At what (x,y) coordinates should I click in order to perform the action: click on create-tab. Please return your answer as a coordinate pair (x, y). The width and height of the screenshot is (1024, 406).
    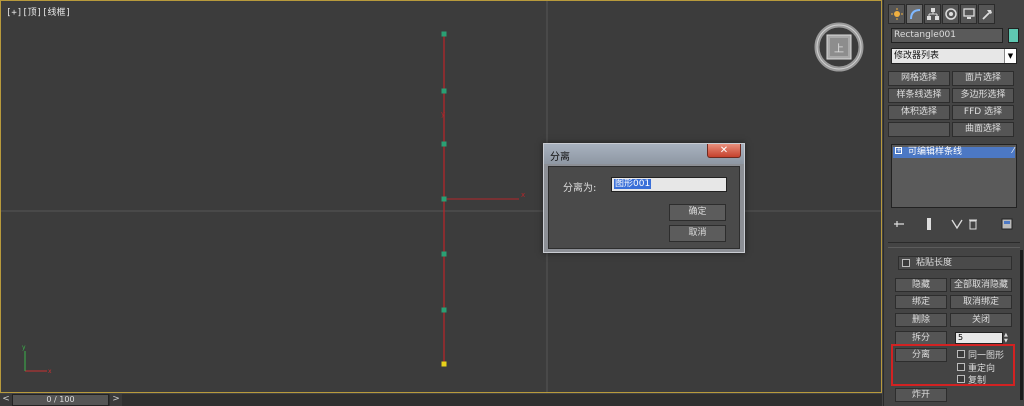
    Looking at the image, I should click on (896, 14).